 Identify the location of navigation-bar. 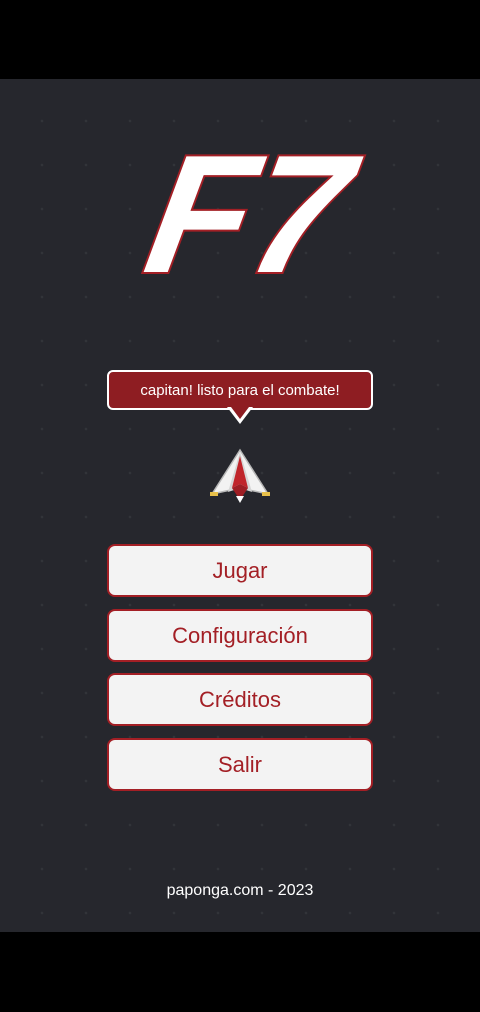
(240, 972).